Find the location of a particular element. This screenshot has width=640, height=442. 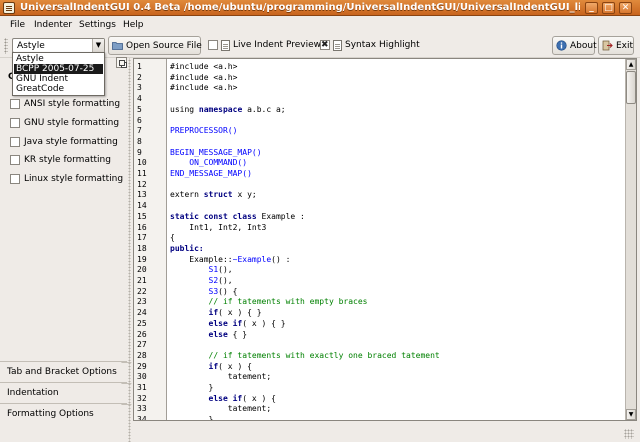

line-number: 21 is located at coordinates (142, 280).